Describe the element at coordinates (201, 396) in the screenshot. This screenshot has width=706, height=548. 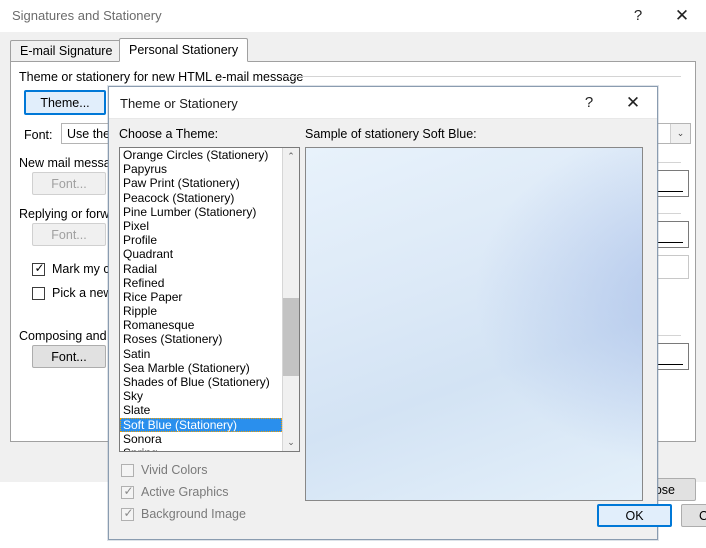
I see `list-item: Sky` at that location.